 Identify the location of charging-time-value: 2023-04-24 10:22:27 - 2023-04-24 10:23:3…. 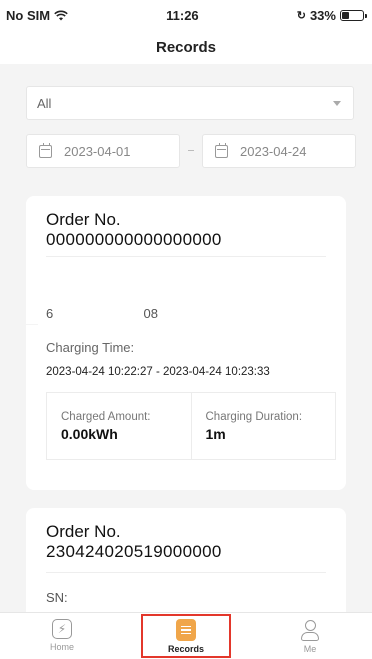
(158, 372).